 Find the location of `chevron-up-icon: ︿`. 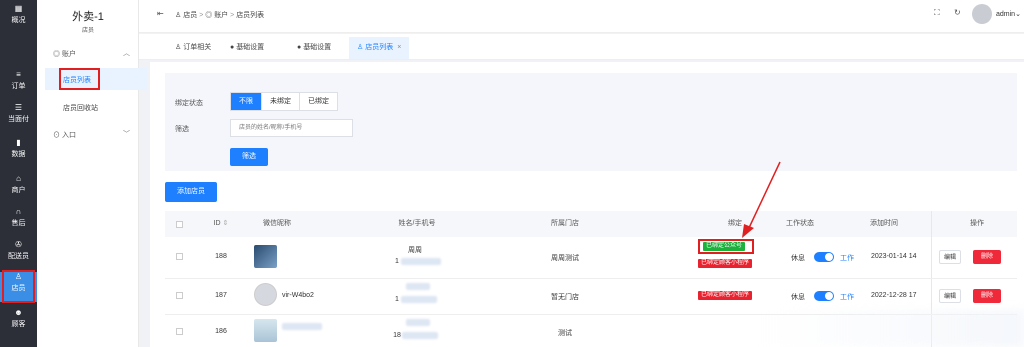

chevron-up-icon: ︿ is located at coordinates (126, 53).